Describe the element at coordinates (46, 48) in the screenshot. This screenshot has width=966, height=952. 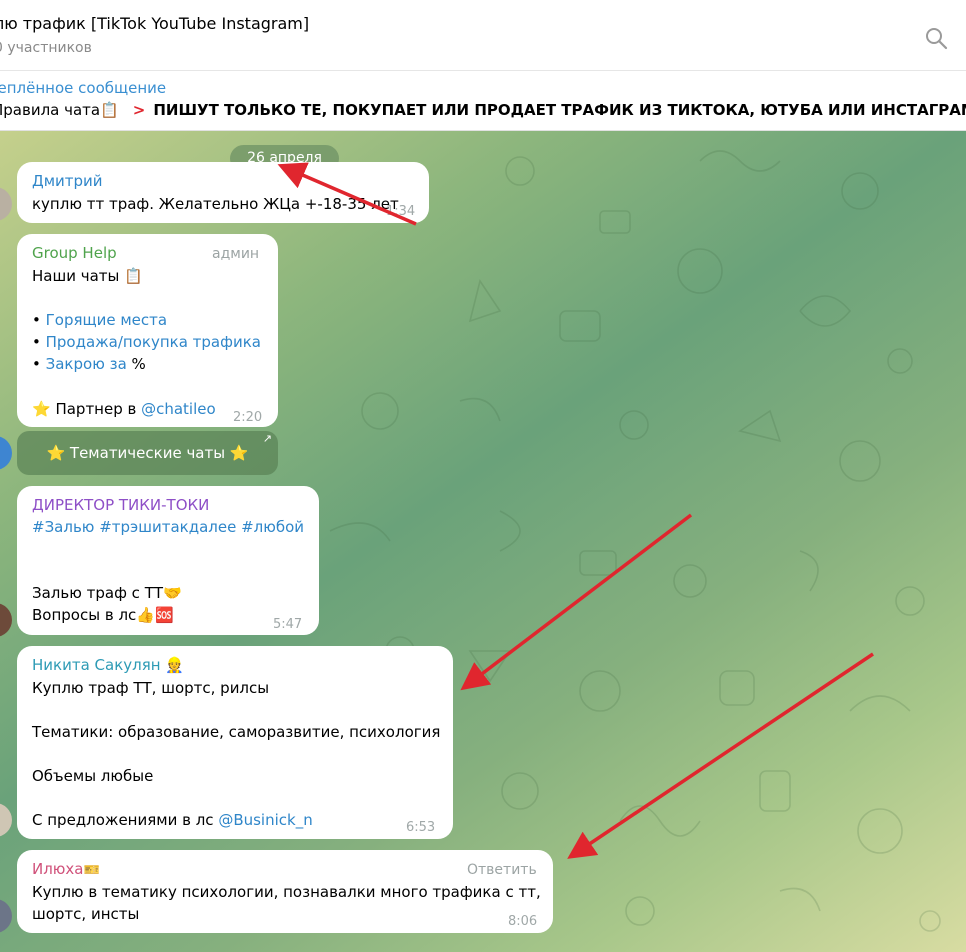
I see `member-count: 0 участников` at that location.